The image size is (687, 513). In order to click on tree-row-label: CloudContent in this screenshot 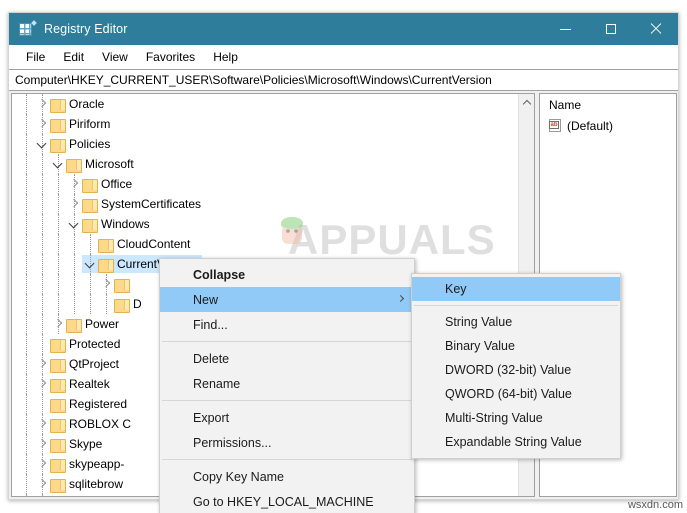, I will do `click(154, 244)`.